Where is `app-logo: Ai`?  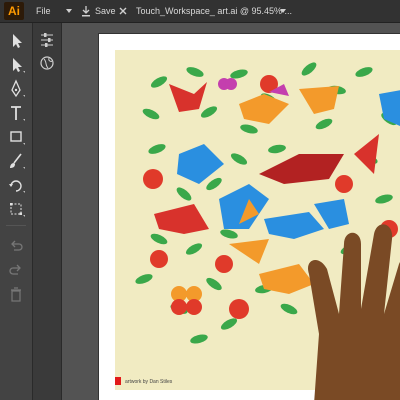
app-logo: Ai is located at coordinates (14, 11).